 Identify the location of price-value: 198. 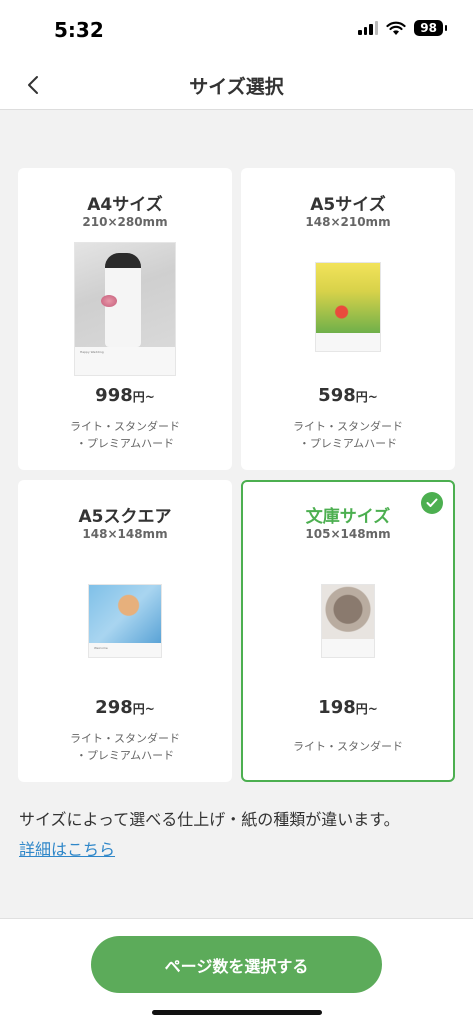
(337, 707).